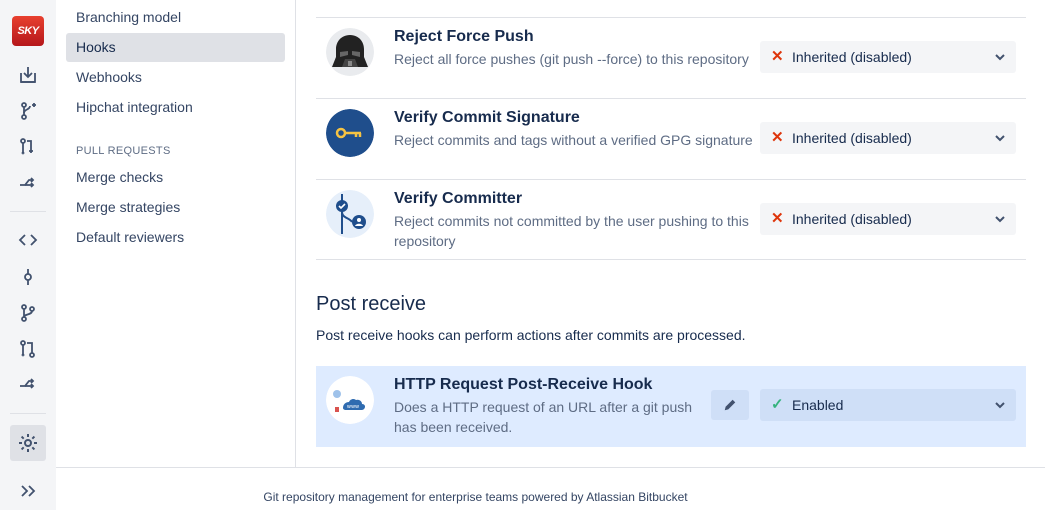  I want to click on pencil-icon, so click(730, 405).